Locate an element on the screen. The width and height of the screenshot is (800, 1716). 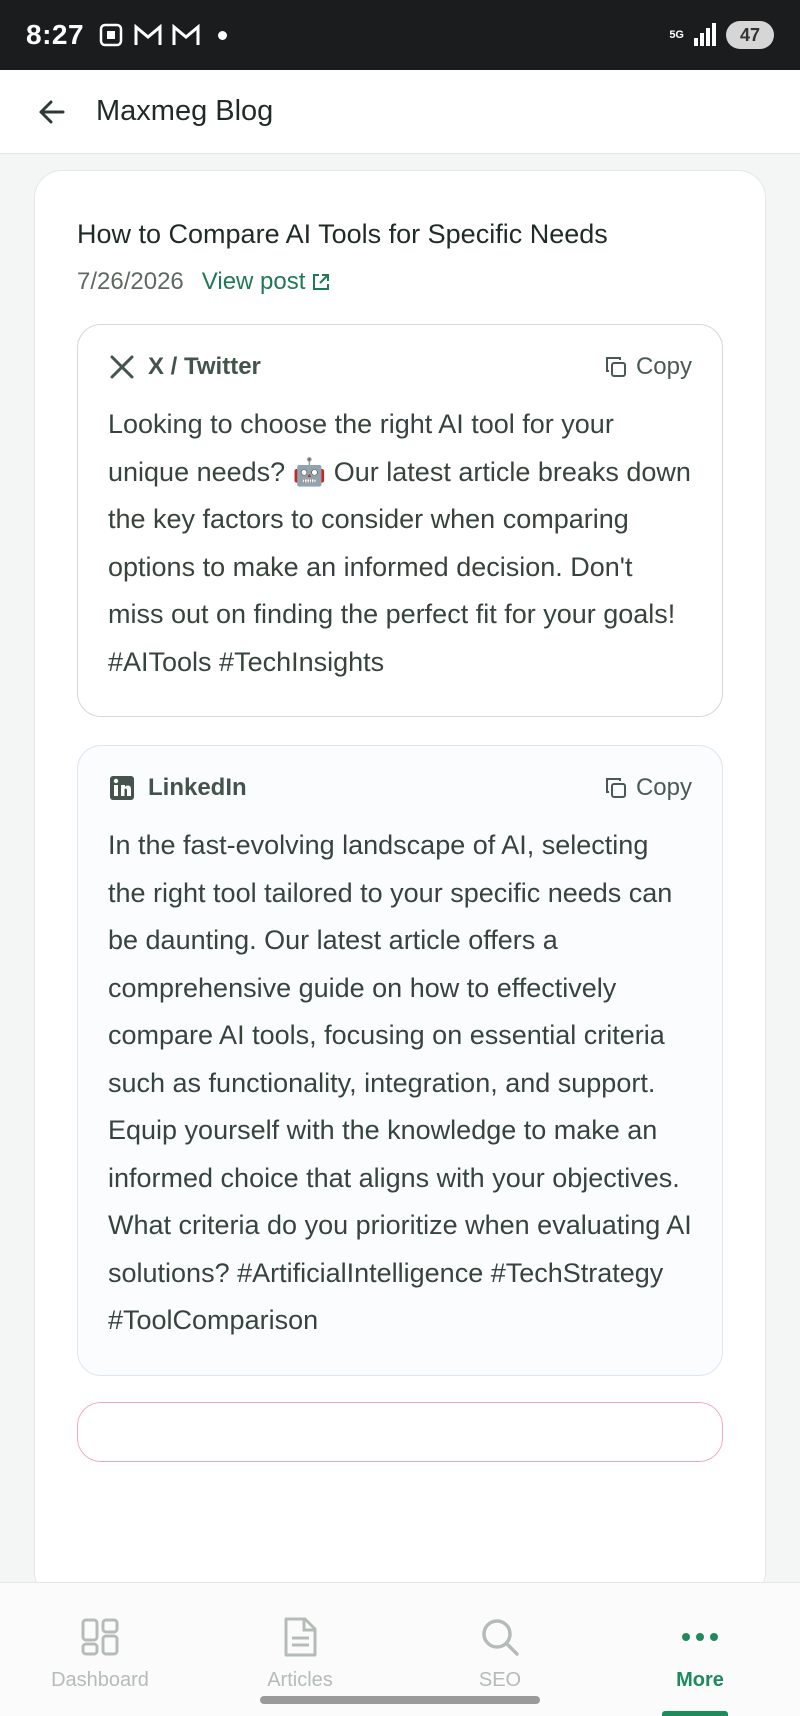
battery-indicator: 47 is located at coordinates (750, 35).